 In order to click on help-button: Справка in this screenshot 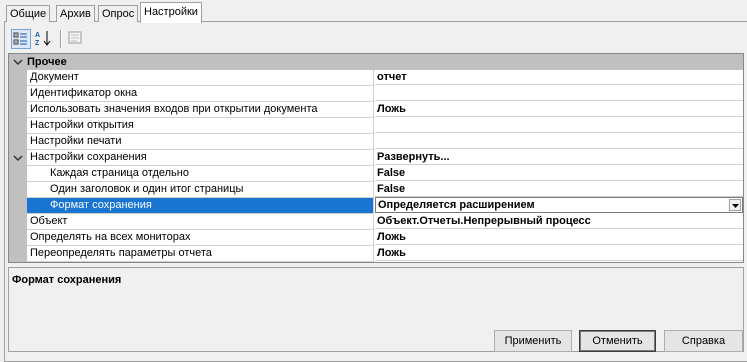, I will do `click(703, 341)`.